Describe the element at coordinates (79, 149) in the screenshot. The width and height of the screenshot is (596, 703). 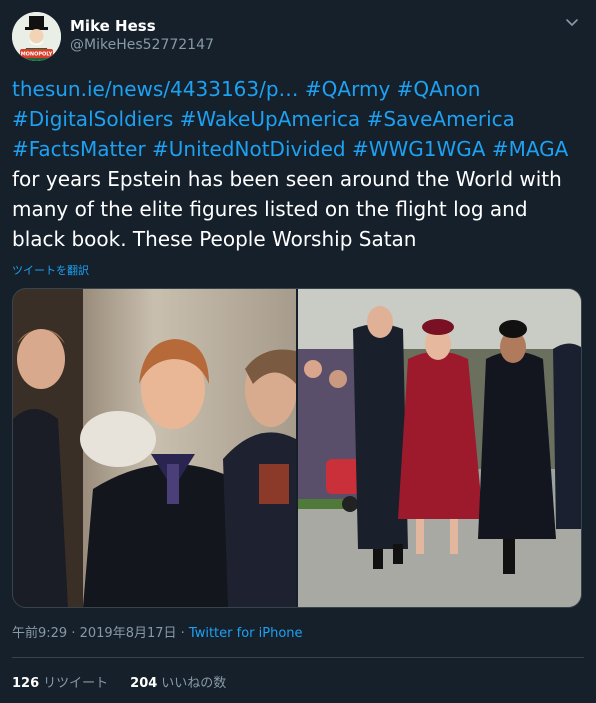
I see `hashtag-factsmatter: #FactsMatter` at that location.